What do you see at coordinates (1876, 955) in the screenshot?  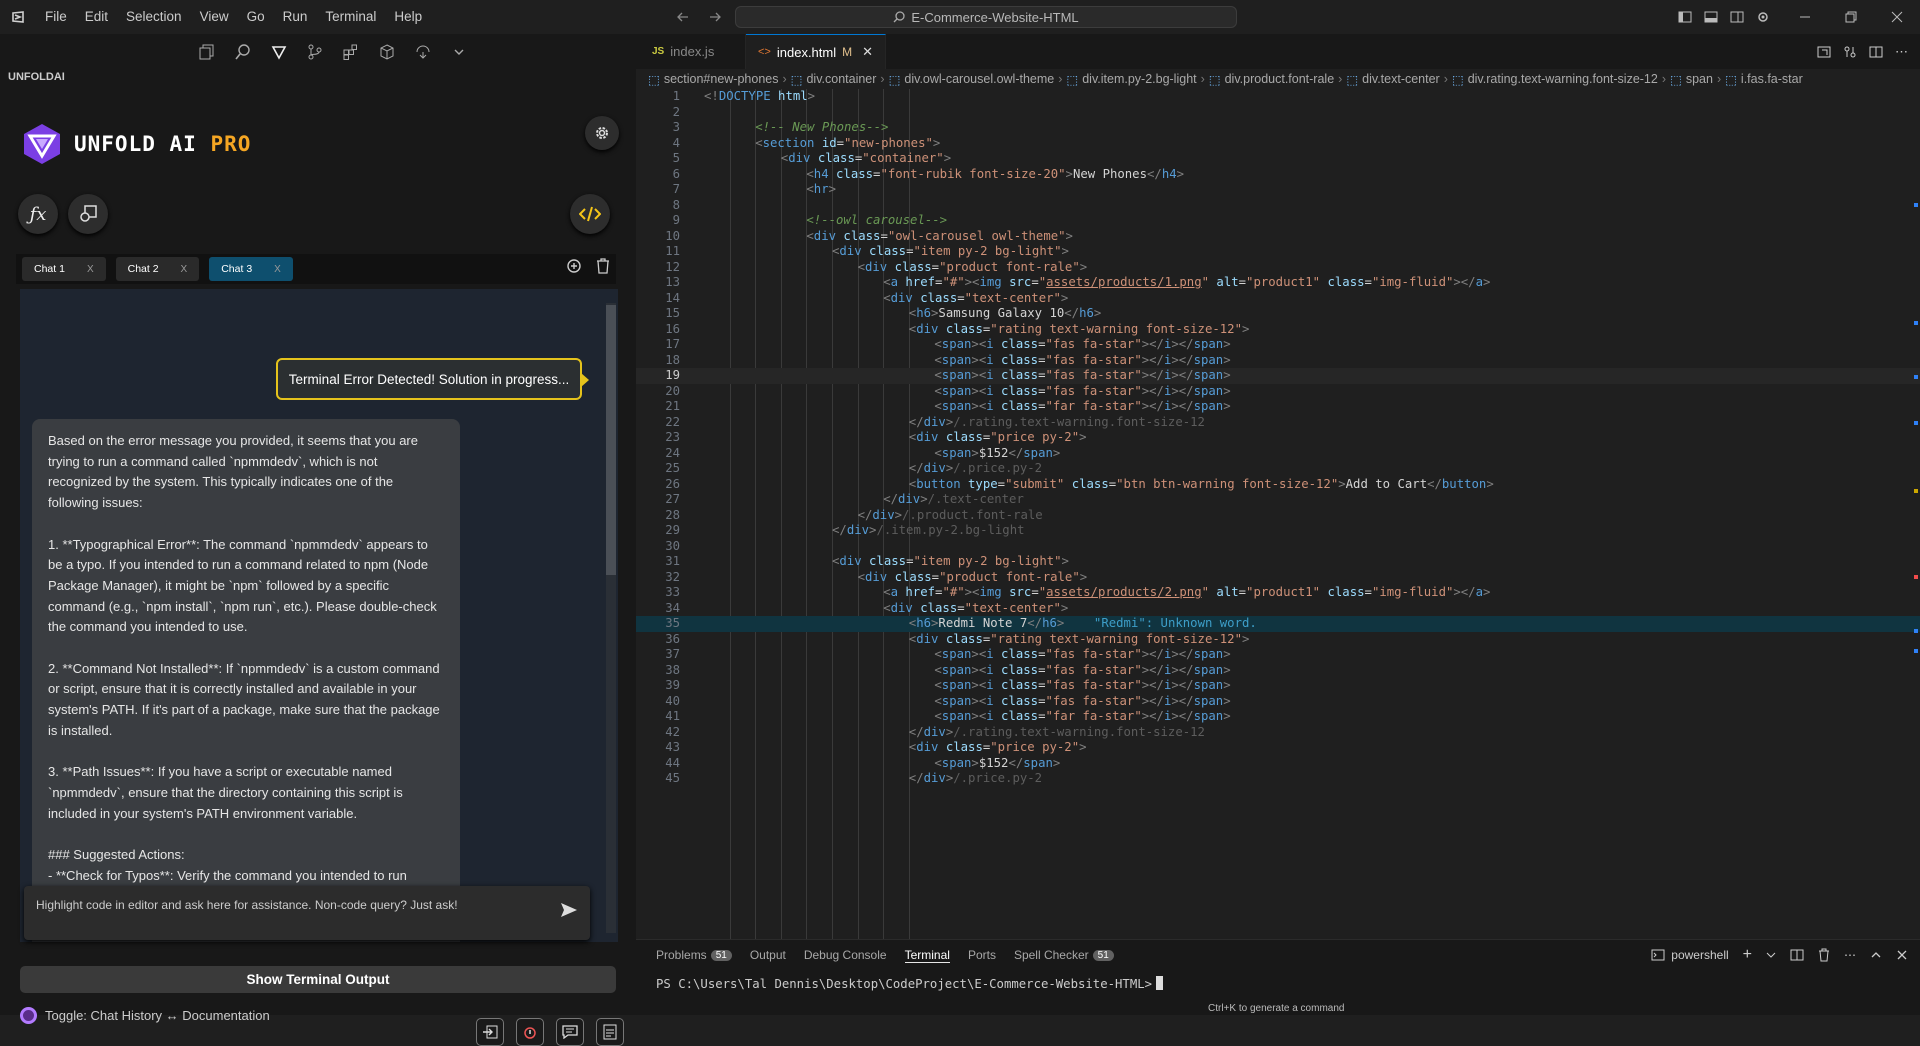 I see `maximize-panel-icon` at bounding box center [1876, 955].